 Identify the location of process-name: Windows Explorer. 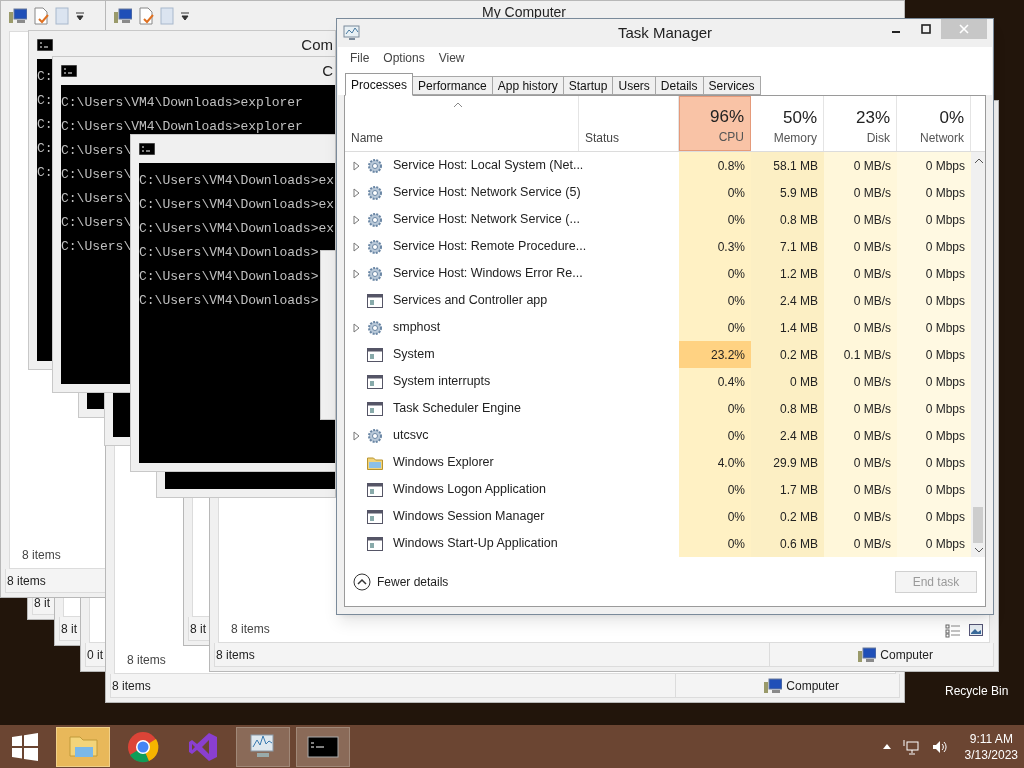
(443, 463).